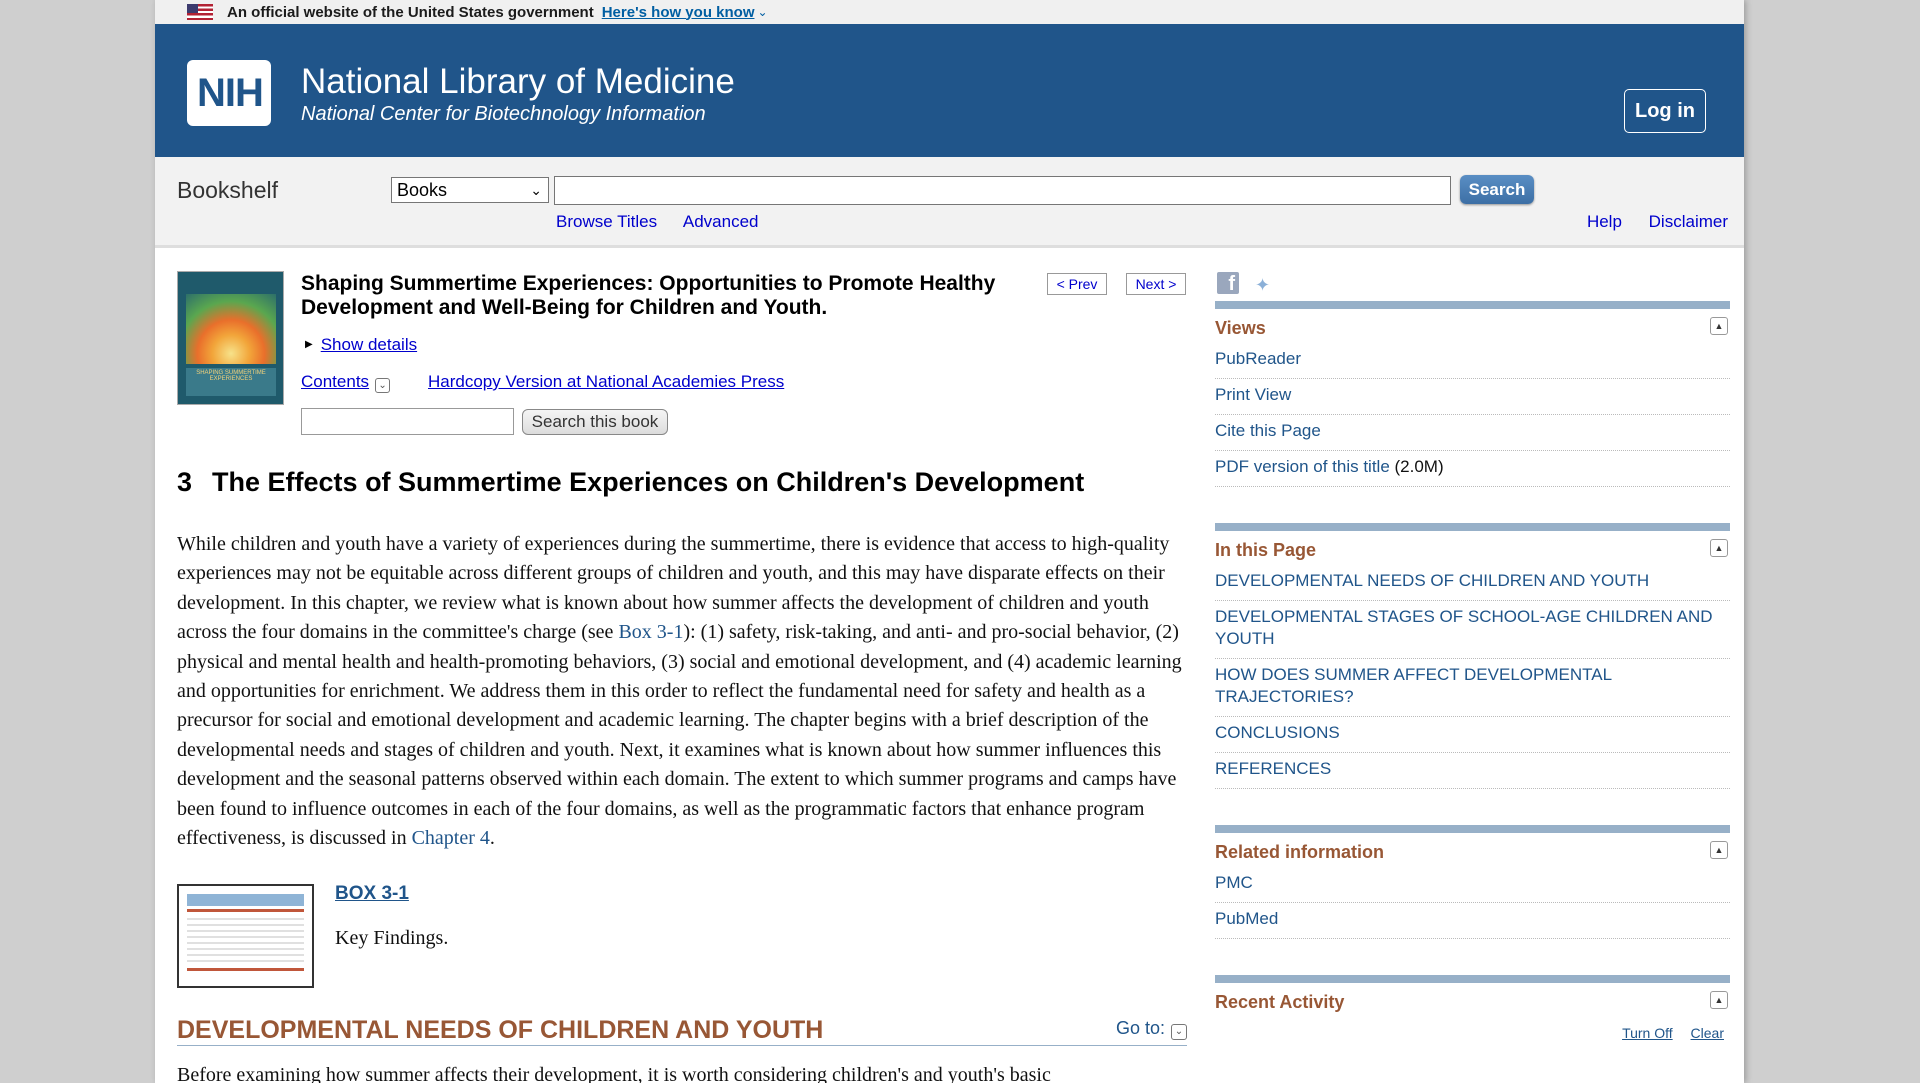  Describe the element at coordinates (1266, 550) in the screenshot. I see `in-this-page-title: In this Page` at that location.